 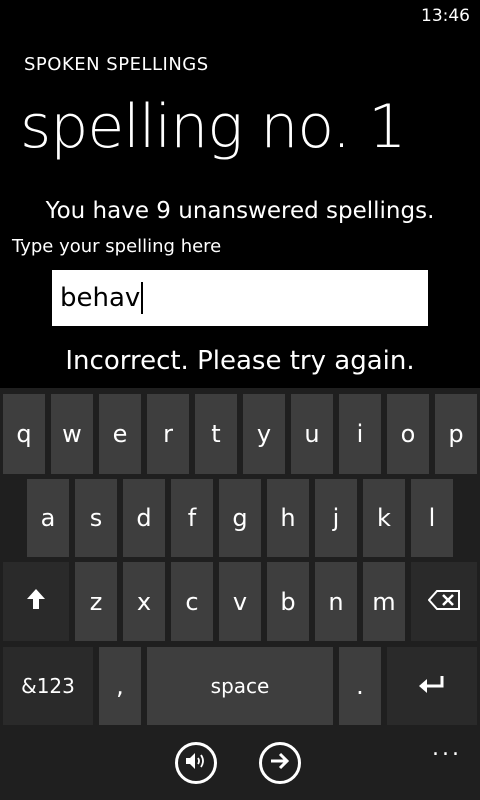 I want to click on key-d: d, so click(x=144, y=518).